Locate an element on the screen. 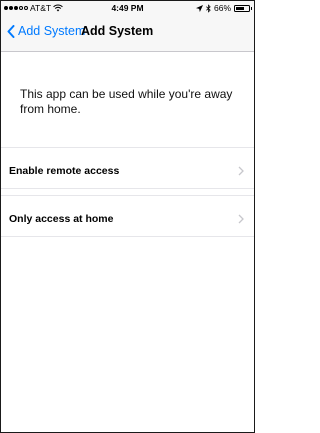 This screenshot has height=433, width=320. status-bar: AT&T 4:49 PM 66% is located at coordinates (127, 8).